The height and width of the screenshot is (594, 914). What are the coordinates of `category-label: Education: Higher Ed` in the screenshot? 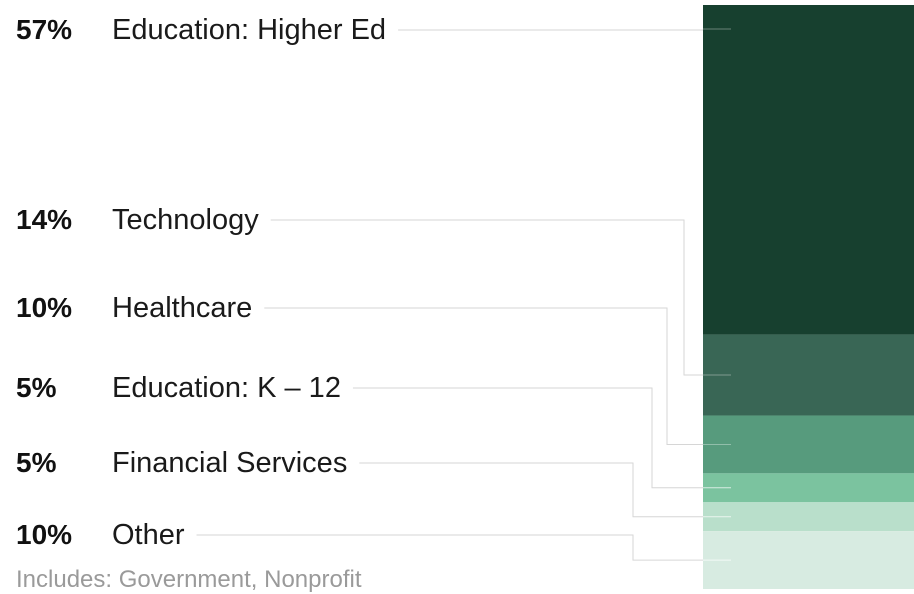 It's located at (249, 29).